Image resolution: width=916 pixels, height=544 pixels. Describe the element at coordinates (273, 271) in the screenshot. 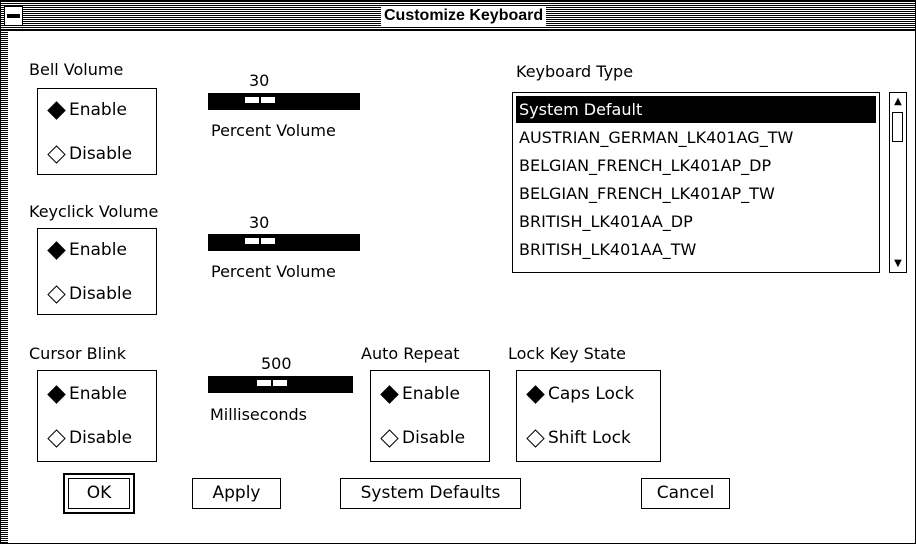

I see `keyclick-volume-unit: Percent Volume` at that location.